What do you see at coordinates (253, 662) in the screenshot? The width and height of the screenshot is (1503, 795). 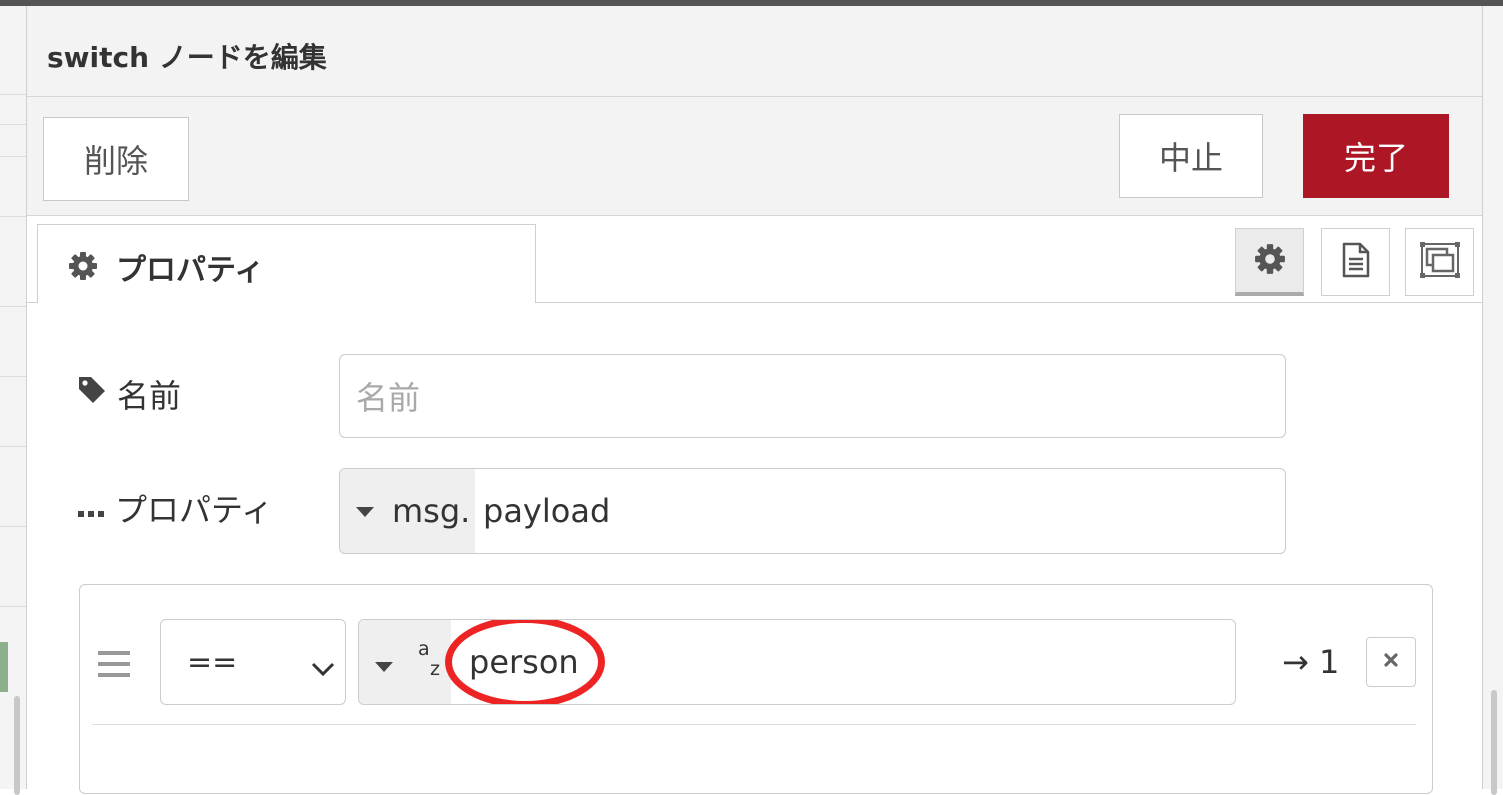 I see `rule-operator-select: ==` at bounding box center [253, 662].